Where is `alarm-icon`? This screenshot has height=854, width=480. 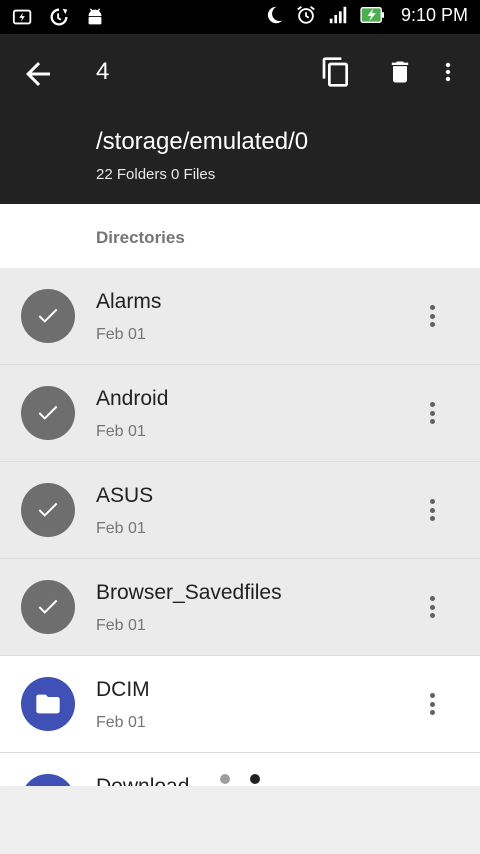
alarm-icon is located at coordinates (306, 15).